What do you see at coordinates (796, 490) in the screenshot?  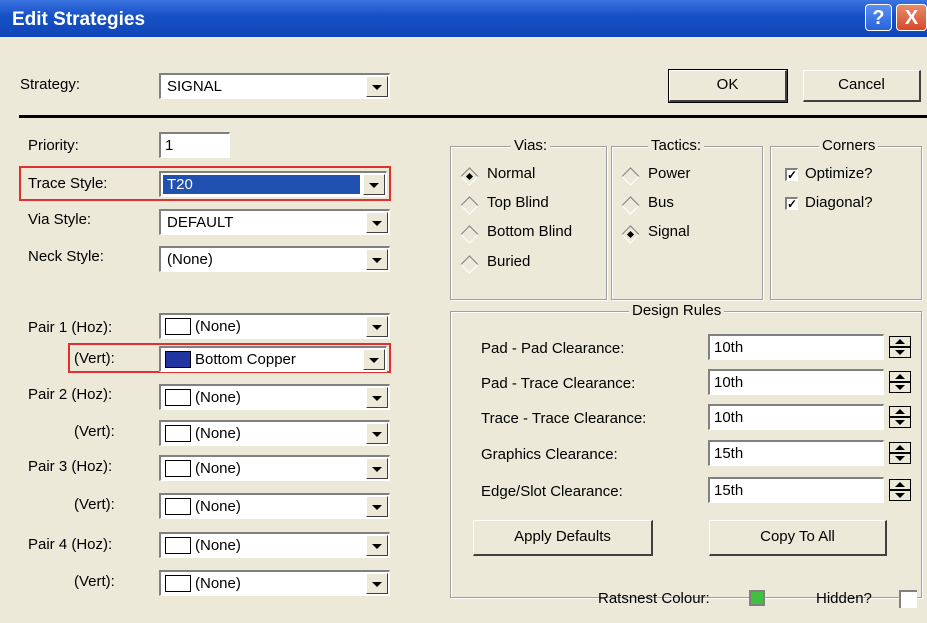 I see `edge-slot-clearance-input: 15th` at bounding box center [796, 490].